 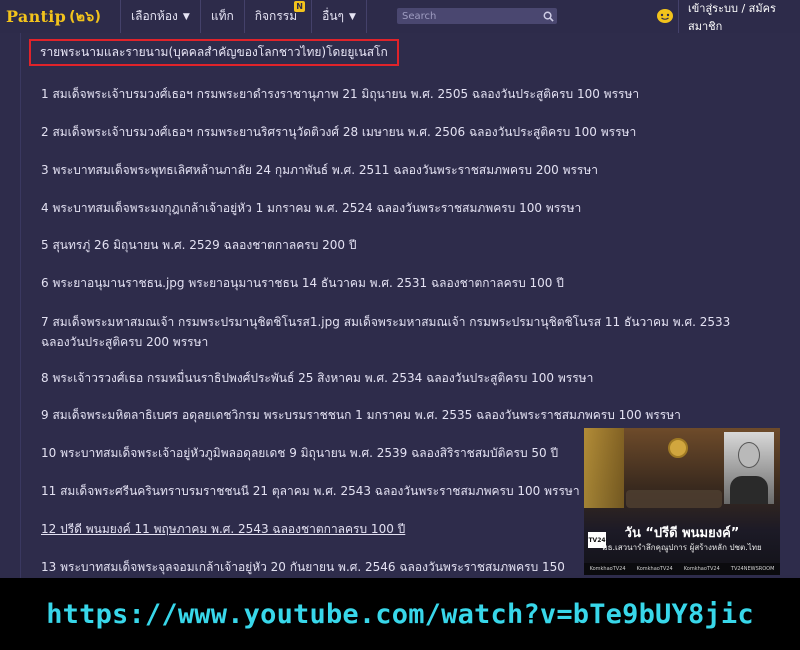 I want to click on search-input, so click(x=468, y=16).